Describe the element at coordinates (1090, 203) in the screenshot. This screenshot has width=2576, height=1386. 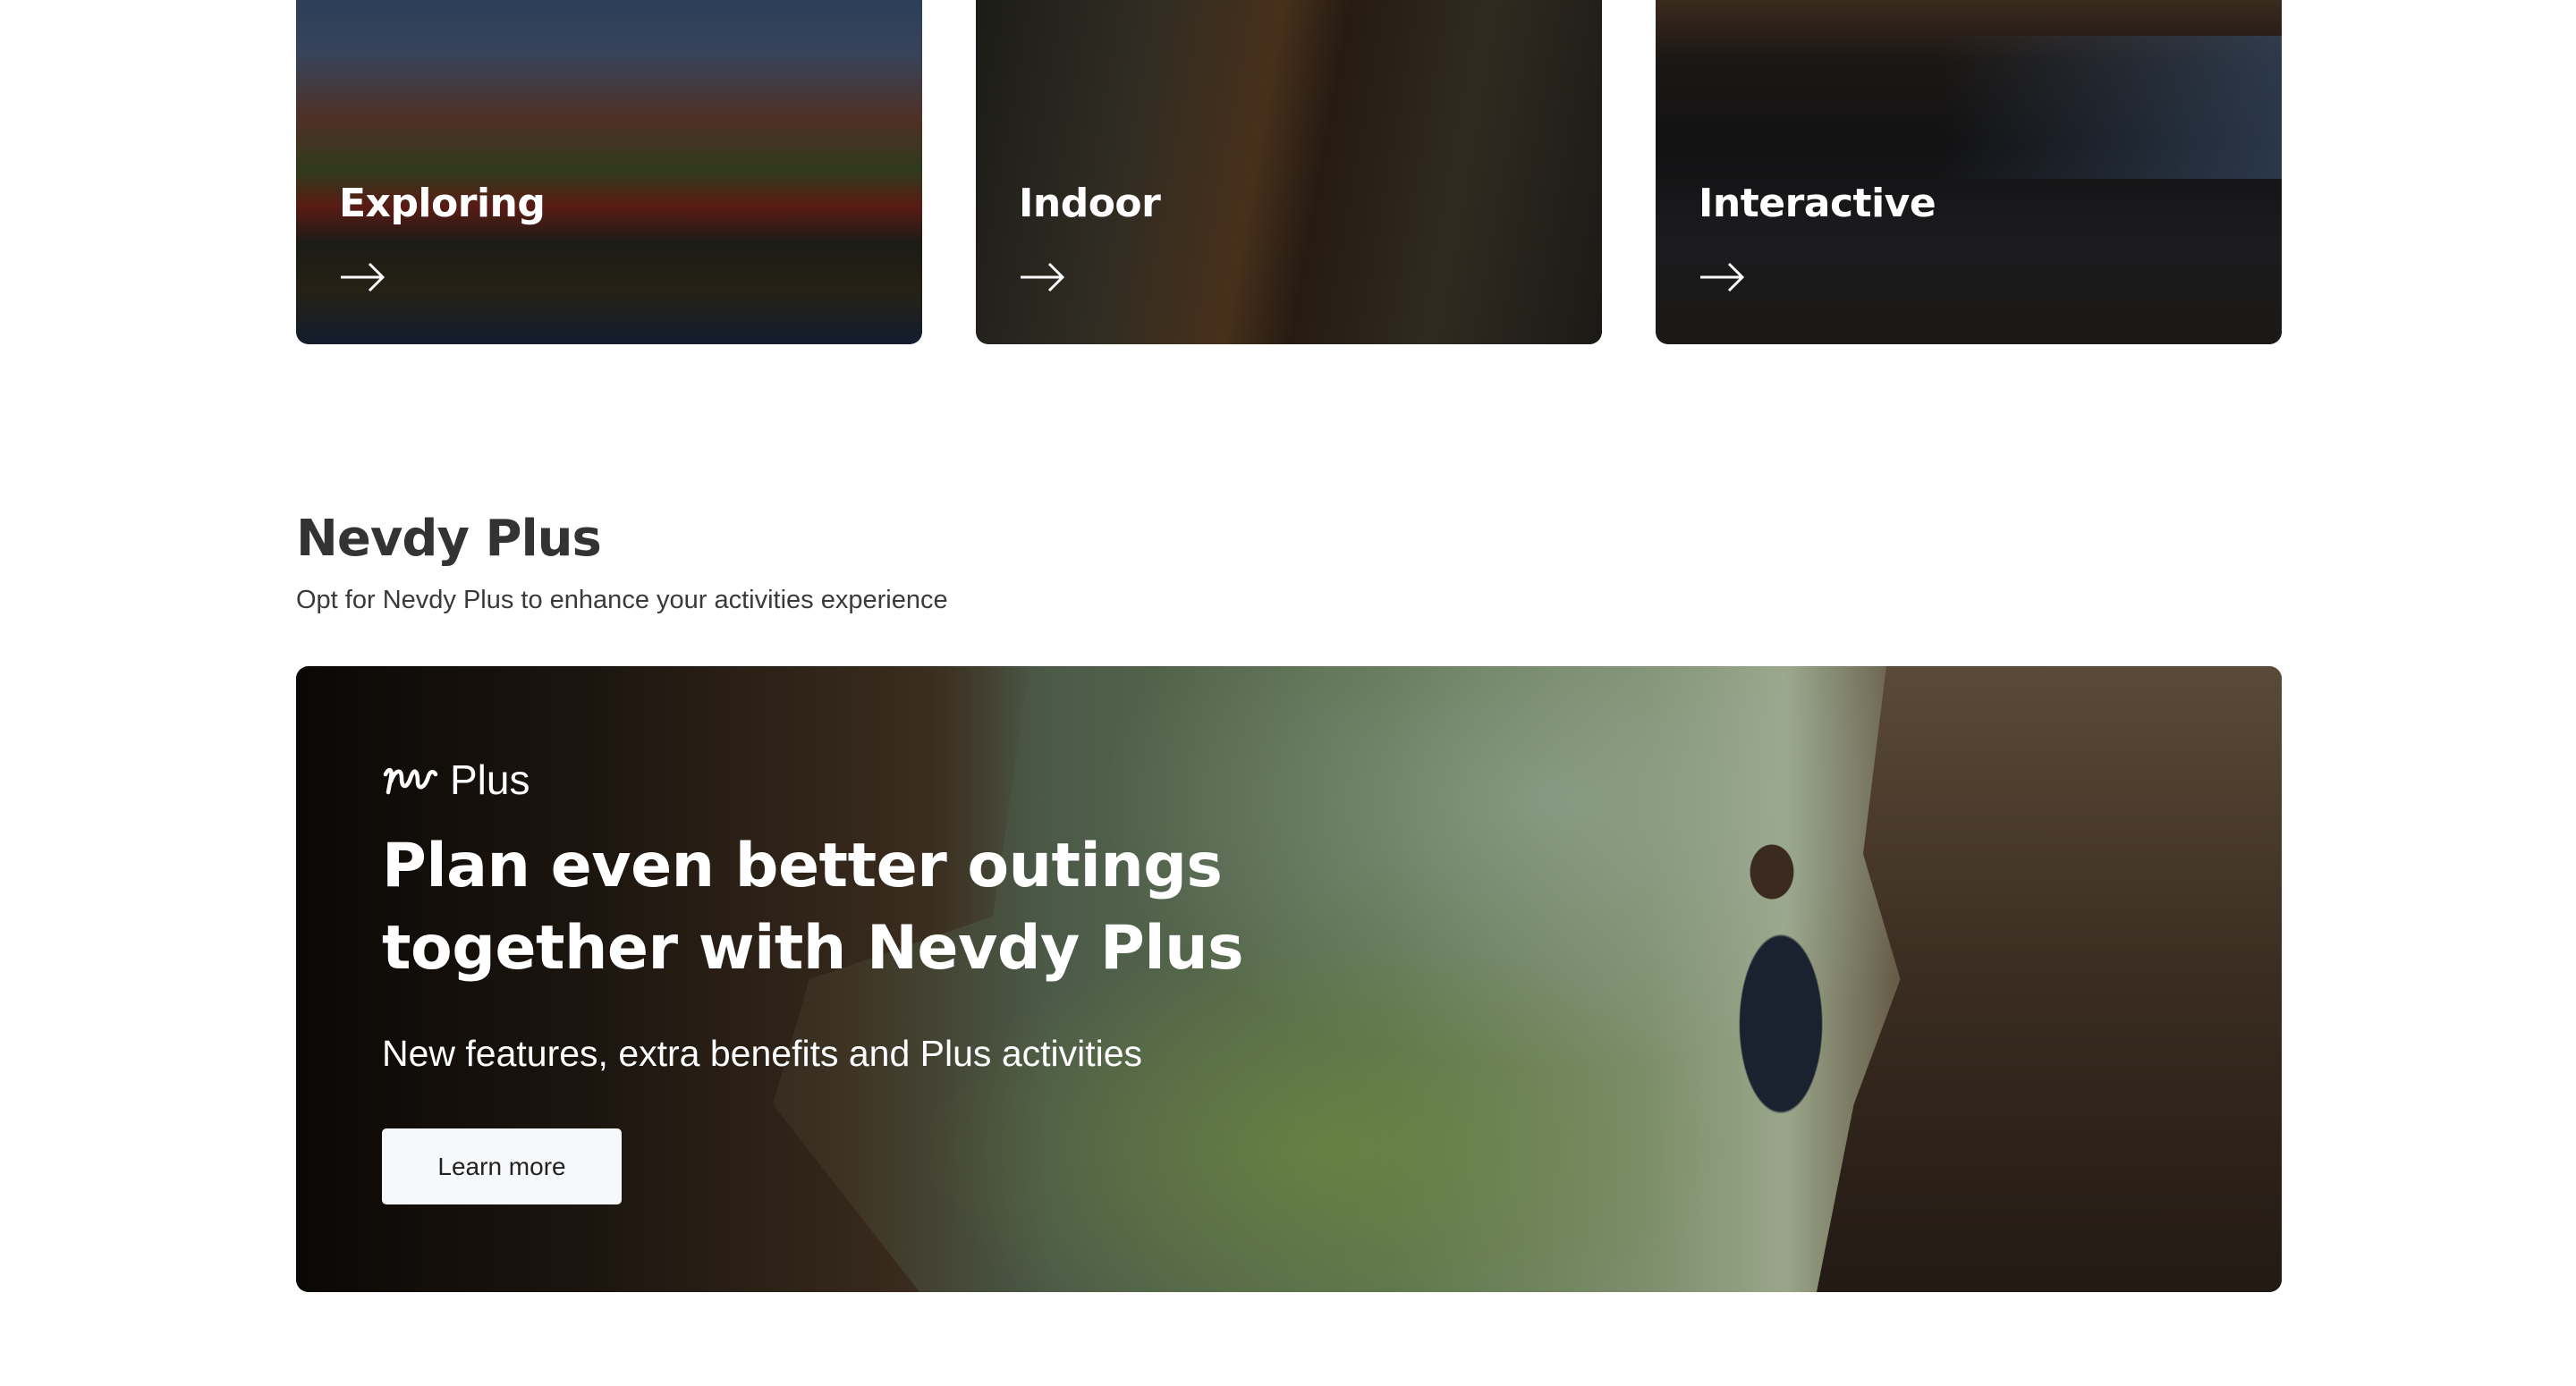
I see `card-label: Indoor` at that location.